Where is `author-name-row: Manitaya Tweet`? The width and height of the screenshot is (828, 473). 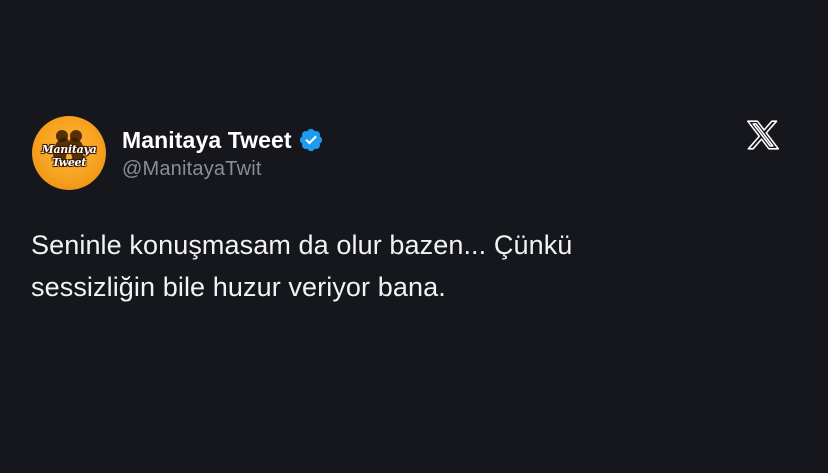
author-name-row: Manitaya Tweet is located at coordinates (223, 140).